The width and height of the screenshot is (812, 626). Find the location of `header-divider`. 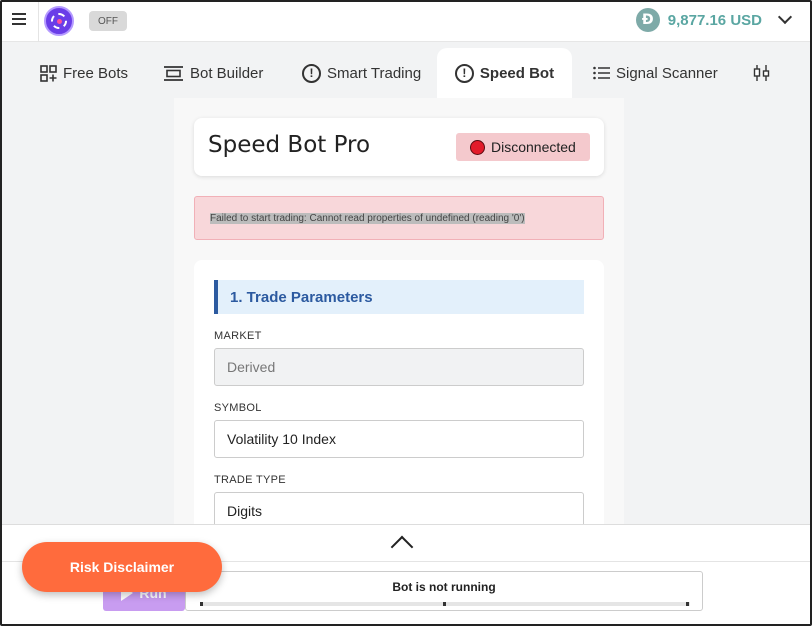

header-divider is located at coordinates (38, 21).